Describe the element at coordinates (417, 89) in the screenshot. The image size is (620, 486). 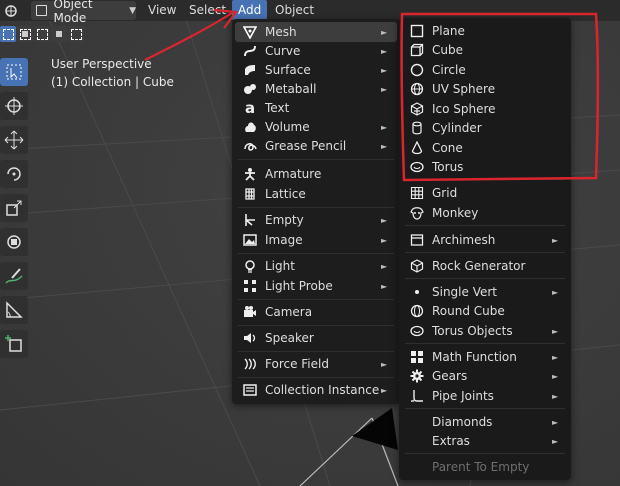
I see `uv-sphere-icon` at that location.